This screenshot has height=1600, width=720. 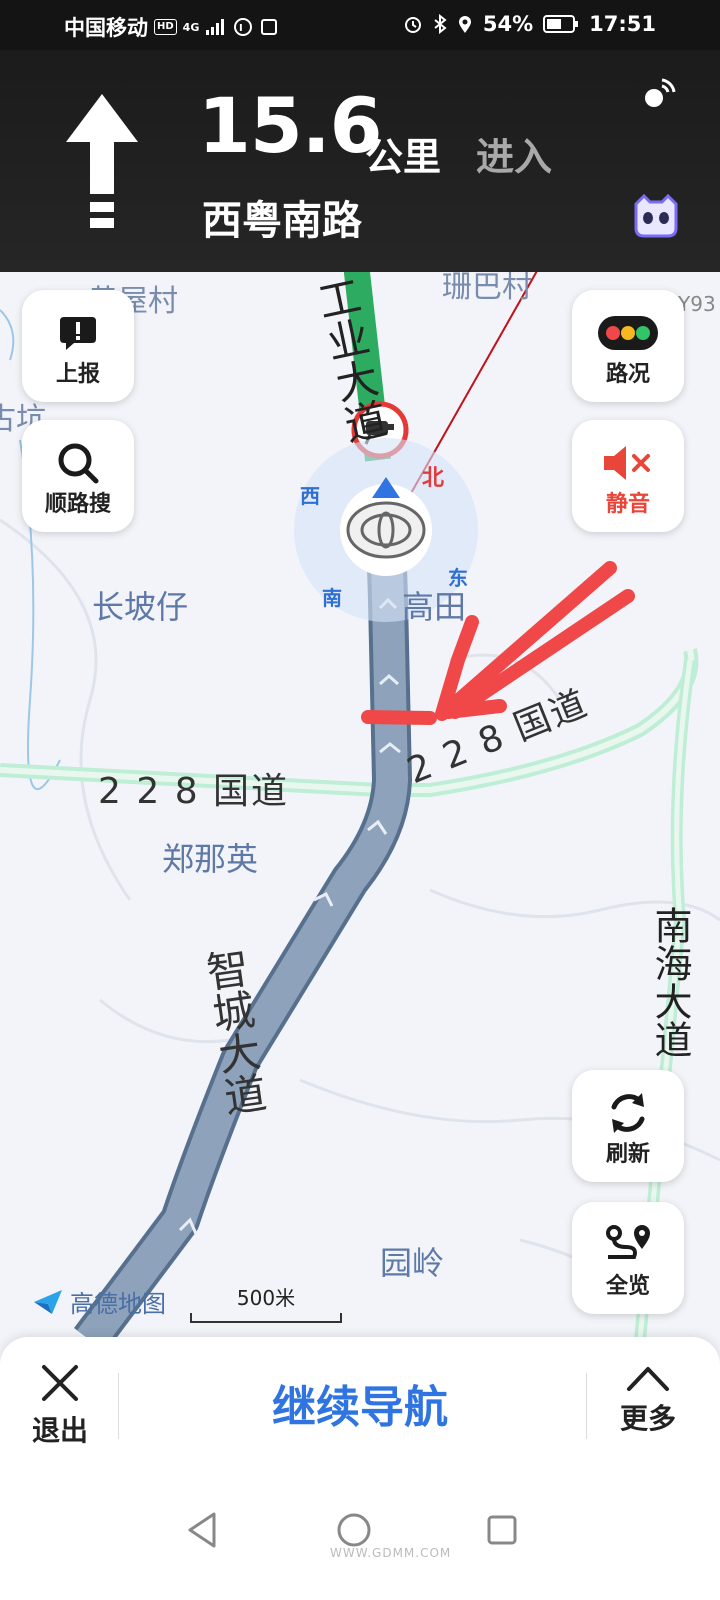 I want to click on clock: 17:51, so click(x=622, y=24).